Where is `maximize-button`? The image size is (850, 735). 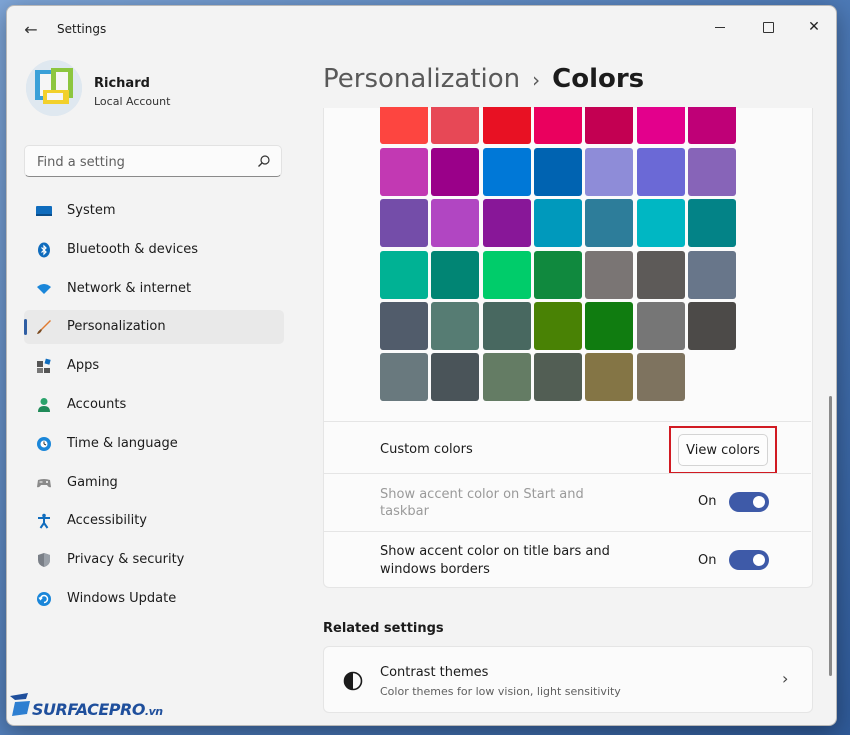 maximize-button is located at coordinates (768, 27).